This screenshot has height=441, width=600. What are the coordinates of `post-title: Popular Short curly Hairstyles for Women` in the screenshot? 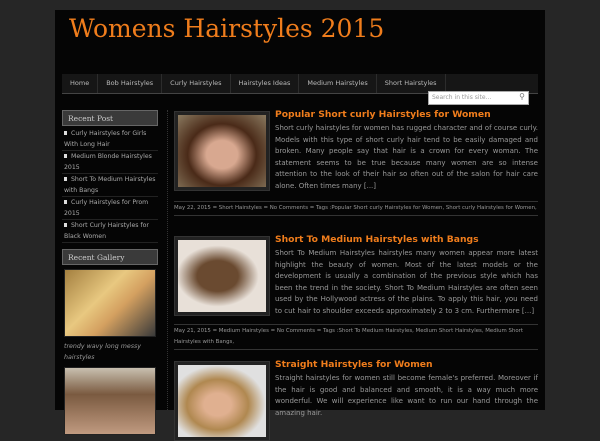 It's located at (383, 114).